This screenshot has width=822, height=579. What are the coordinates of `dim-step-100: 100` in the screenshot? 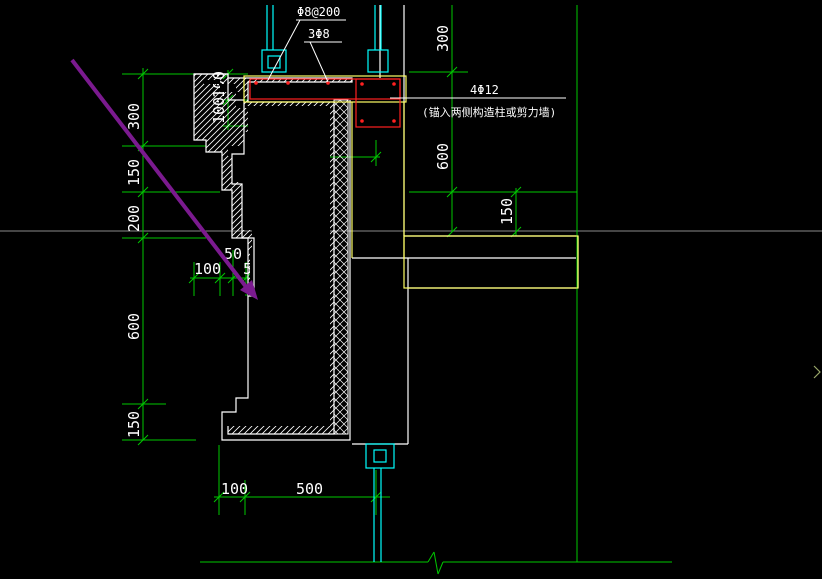 It's located at (207, 269).